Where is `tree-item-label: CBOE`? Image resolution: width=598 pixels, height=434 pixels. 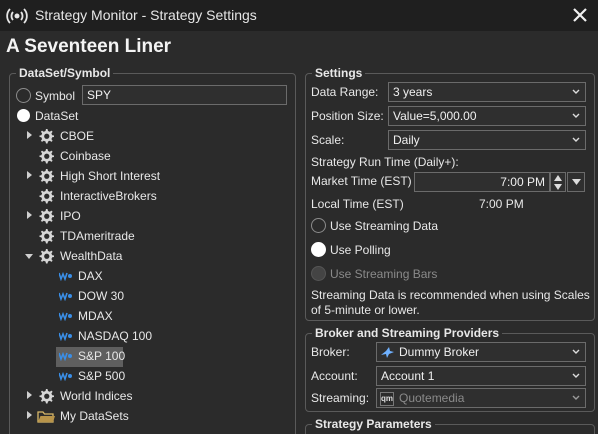 tree-item-label: CBOE is located at coordinates (77, 136).